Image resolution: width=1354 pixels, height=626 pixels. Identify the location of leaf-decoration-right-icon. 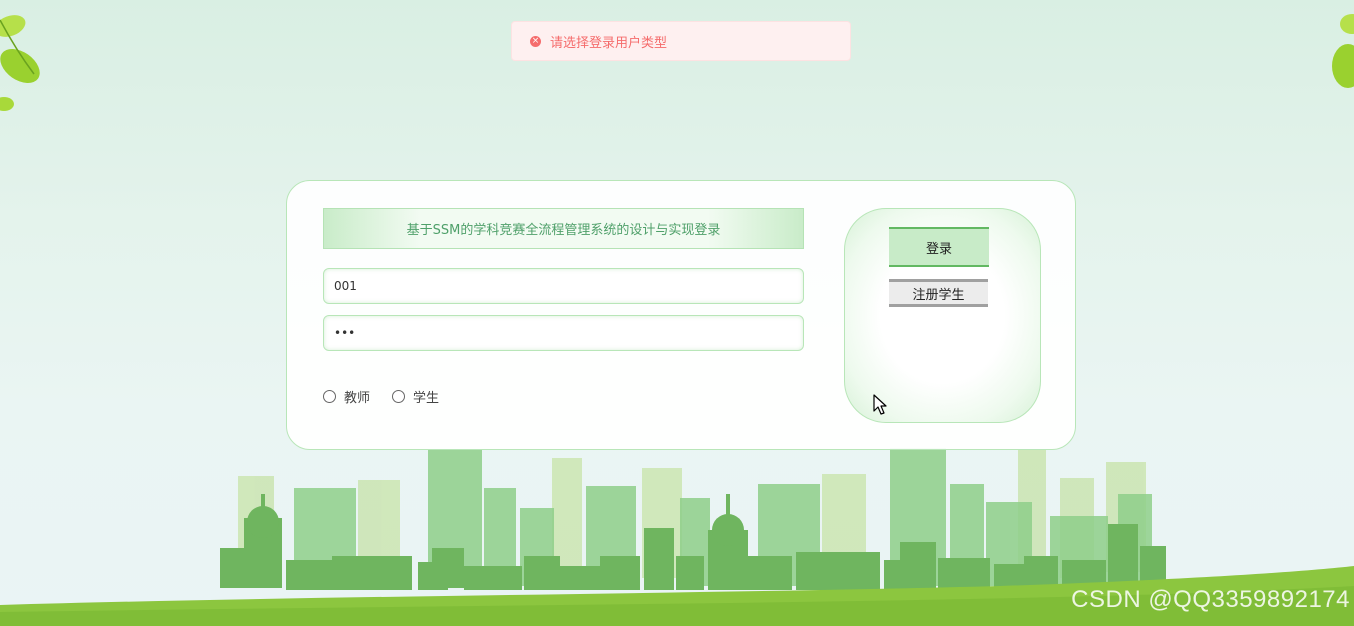
(1343, 51).